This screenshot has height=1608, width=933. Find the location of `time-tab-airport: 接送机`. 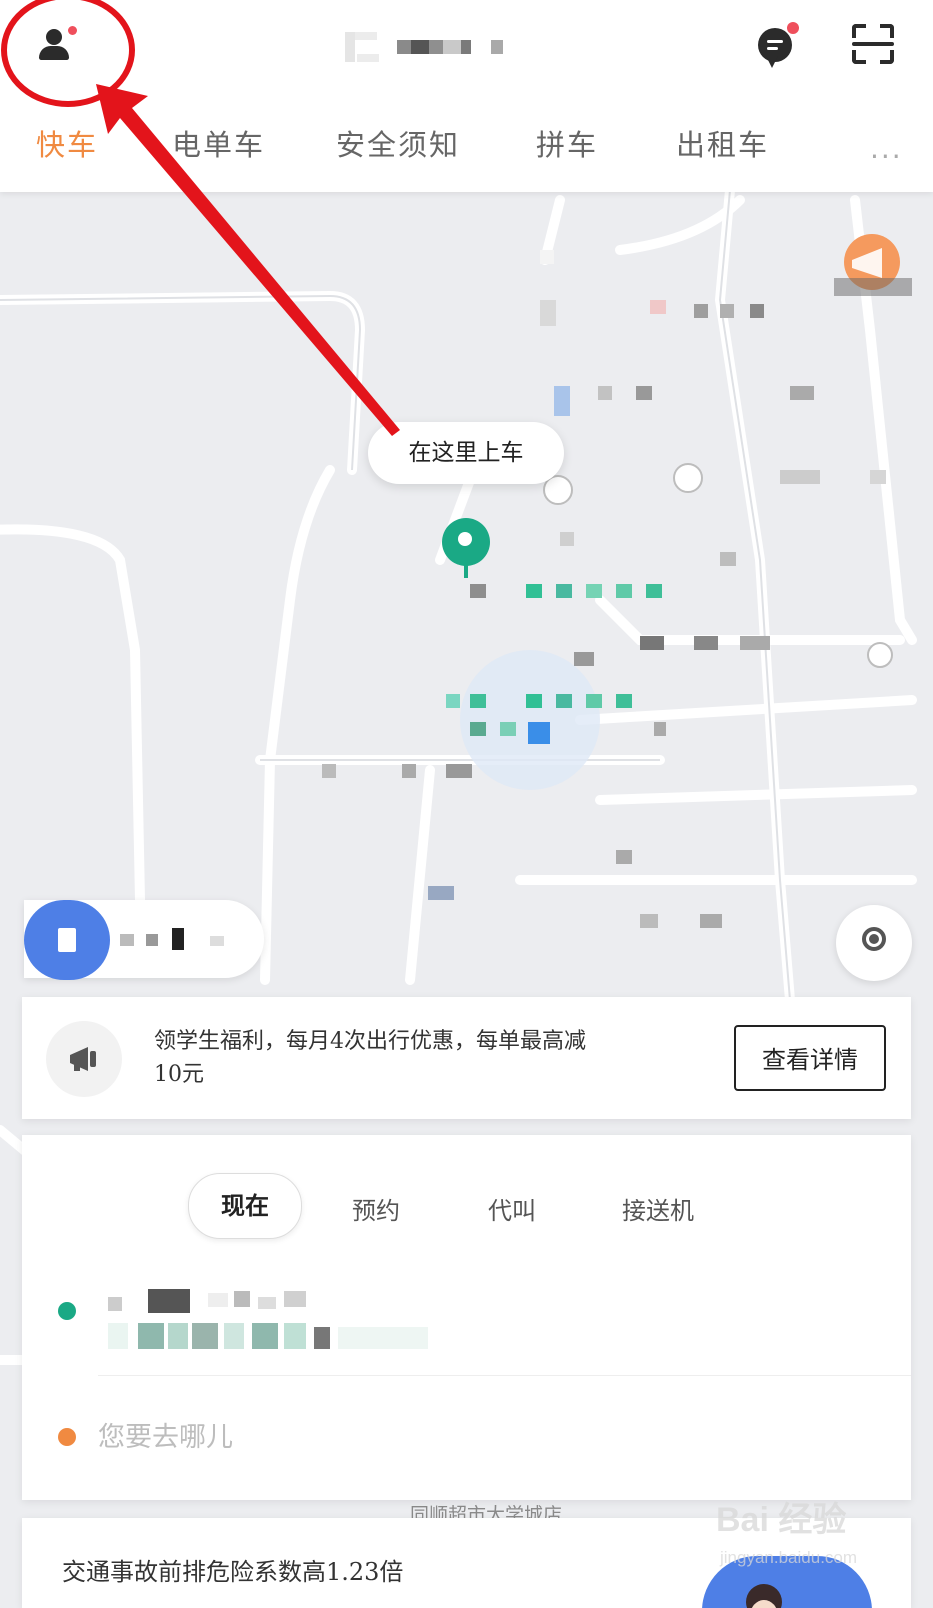

time-tab-airport: 接送机 is located at coordinates (658, 1208).